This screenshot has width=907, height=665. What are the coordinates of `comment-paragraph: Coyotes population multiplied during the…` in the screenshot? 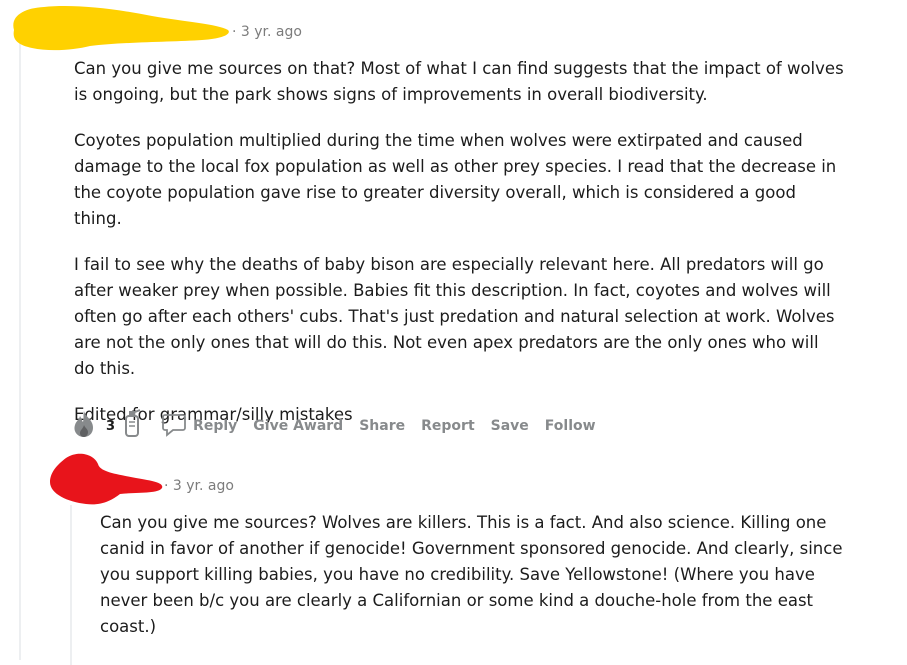 It's located at (455, 179).